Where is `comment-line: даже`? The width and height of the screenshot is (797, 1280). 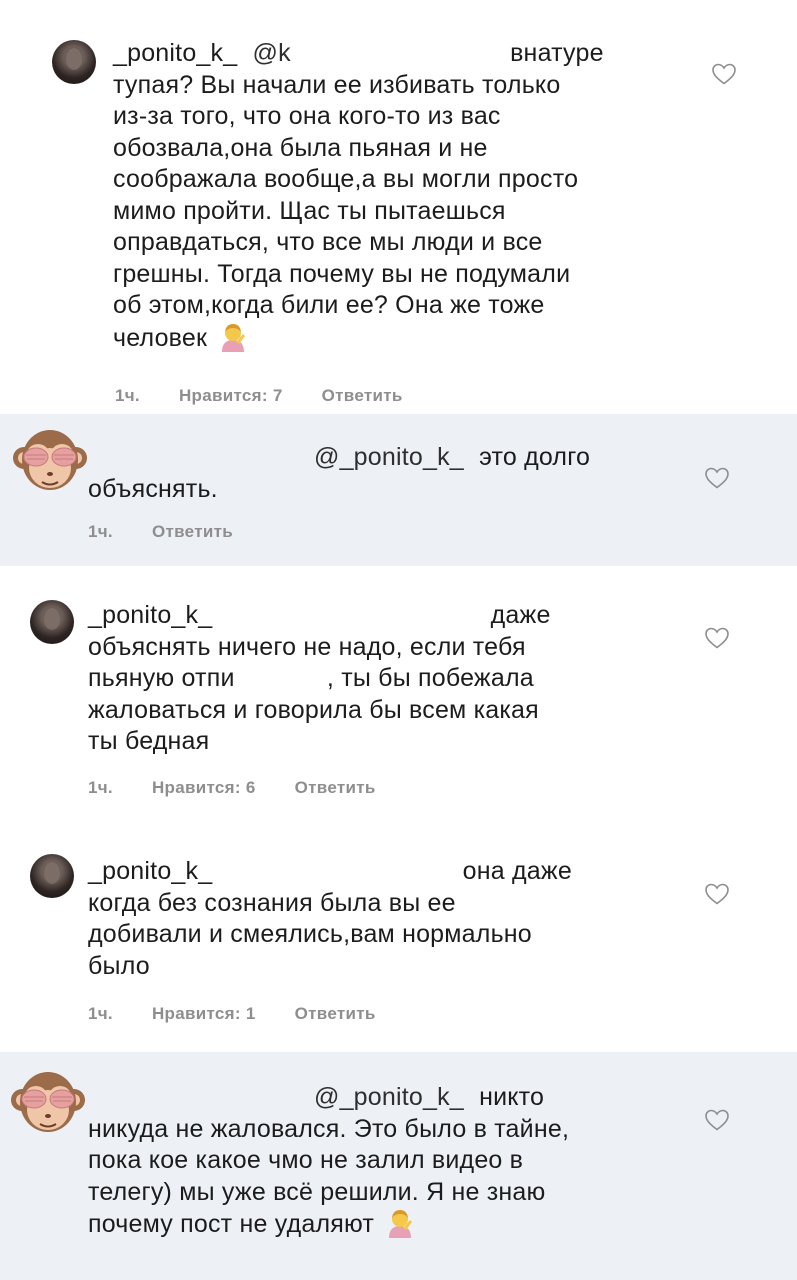 comment-line: даже is located at coordinates (520, 615).